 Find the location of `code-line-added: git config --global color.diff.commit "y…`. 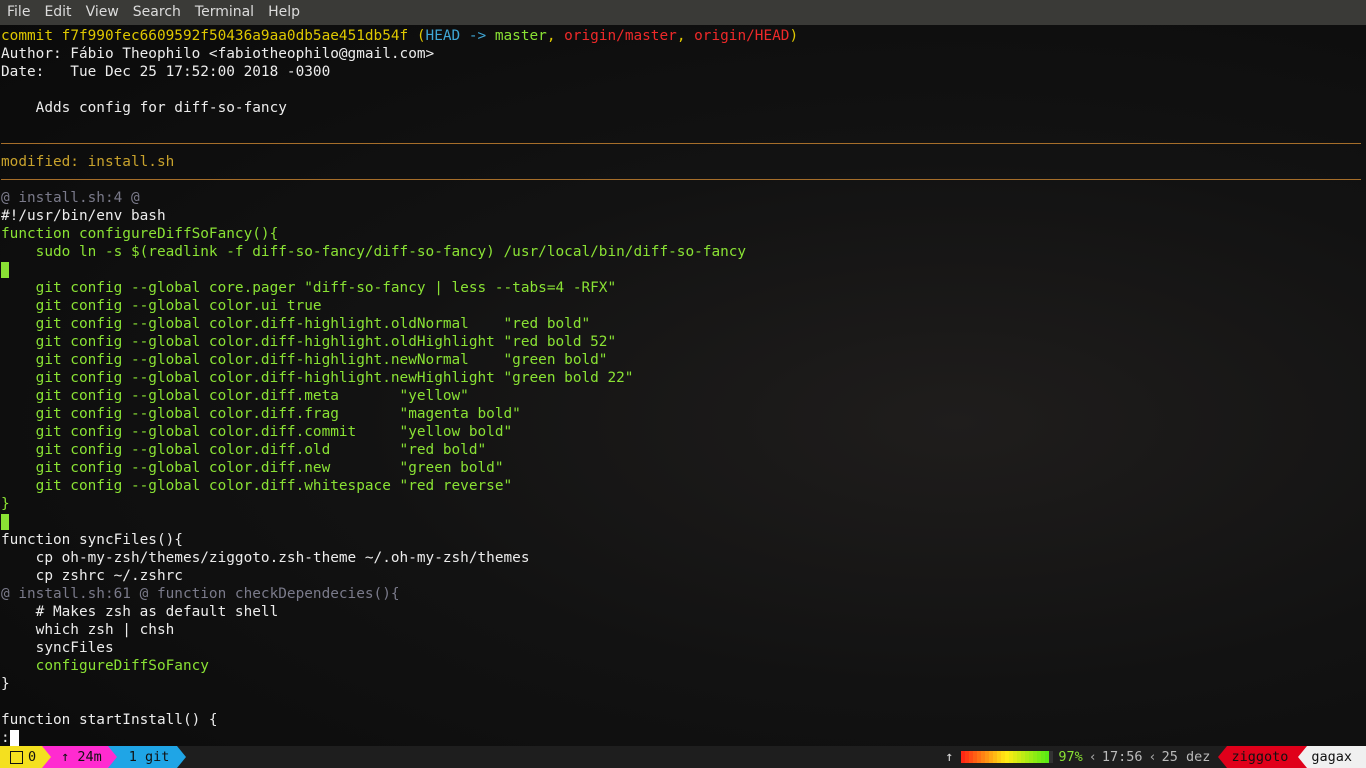

code-line-added: git config --global color.diff.commit "y… is located at coordinates (257, 432).